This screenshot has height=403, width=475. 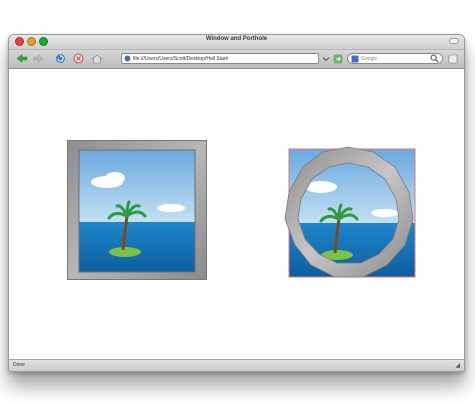 I want to click on page-menu-button, so click(x=453, y=58).